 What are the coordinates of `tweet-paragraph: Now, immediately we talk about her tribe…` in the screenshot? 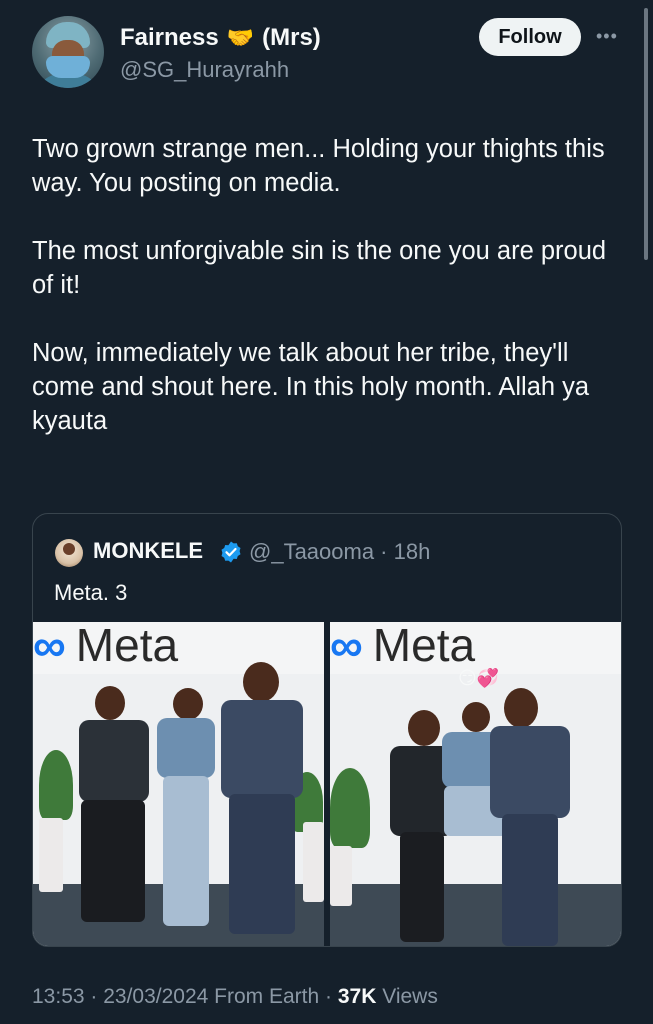 It's located at (311, 387).